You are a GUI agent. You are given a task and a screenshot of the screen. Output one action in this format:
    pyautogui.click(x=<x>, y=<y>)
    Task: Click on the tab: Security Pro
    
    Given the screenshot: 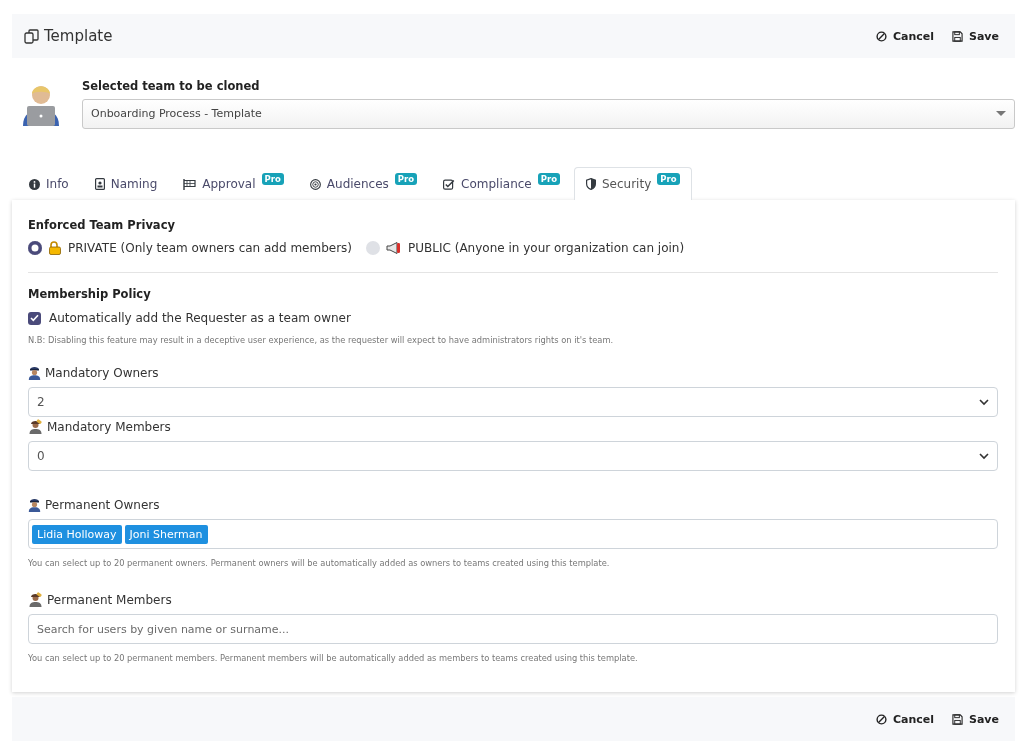 What is the action you would take?
    pyautogui.click(x=633, y=183)
    